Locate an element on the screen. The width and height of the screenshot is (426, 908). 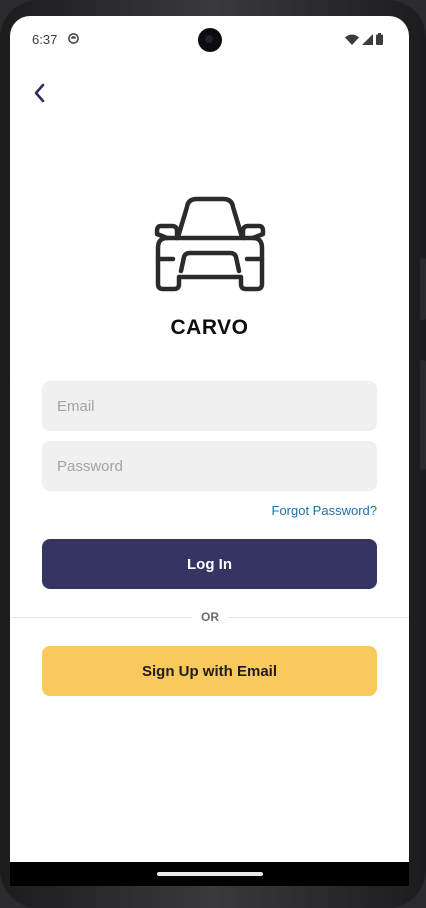
login-button: Log In is located at coordinates (209, 564).